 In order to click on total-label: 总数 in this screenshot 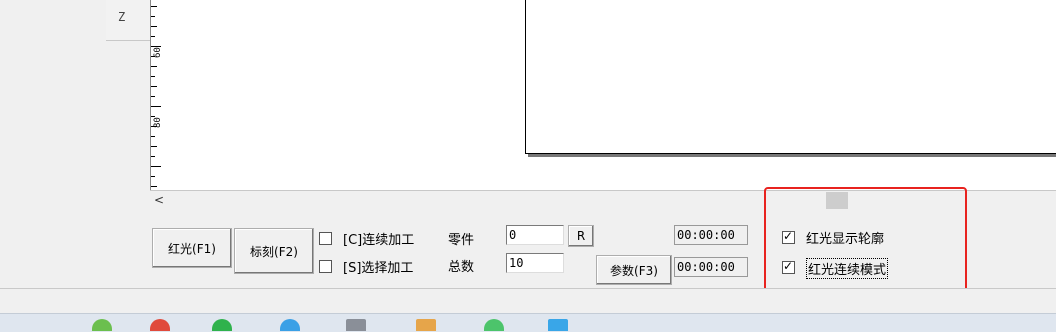, I will do `click(461, 267)`.